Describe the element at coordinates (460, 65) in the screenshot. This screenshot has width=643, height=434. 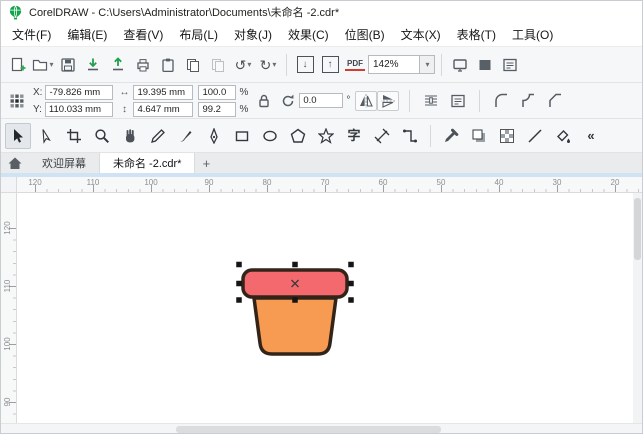
I see `fullscreen-preview-button` at that location.